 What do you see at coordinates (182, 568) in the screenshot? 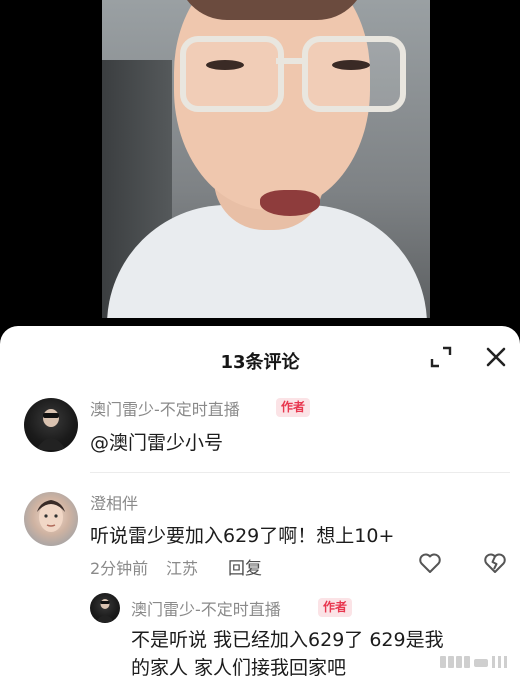
I see `comment-location: 江苏` at bounding box center [182, 568].